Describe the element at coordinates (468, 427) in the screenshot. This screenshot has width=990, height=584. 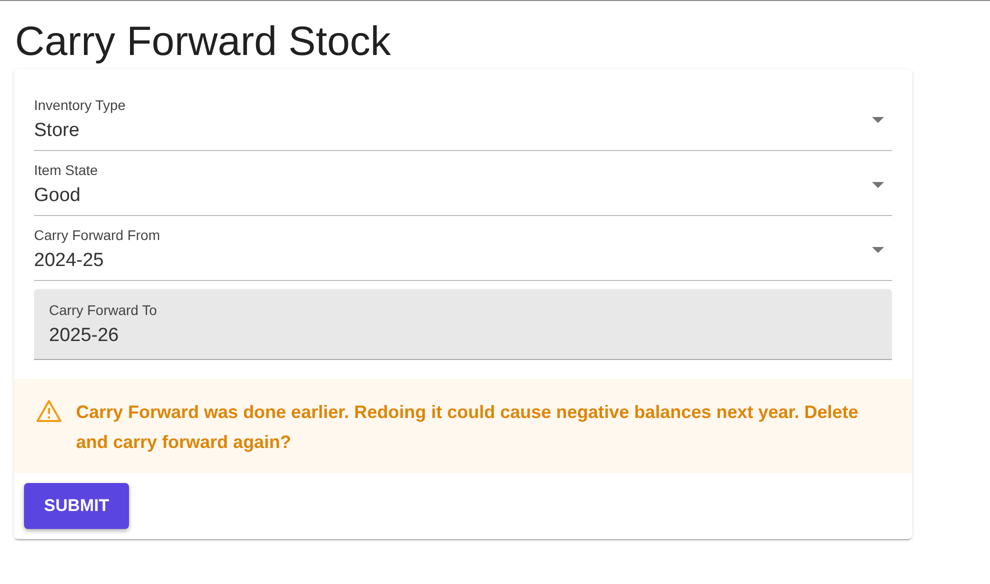
I see `warning-message: Carry Forward was done earlier. Redoing it could cause negative balances next year. Delete and carry forward again?` at that location.